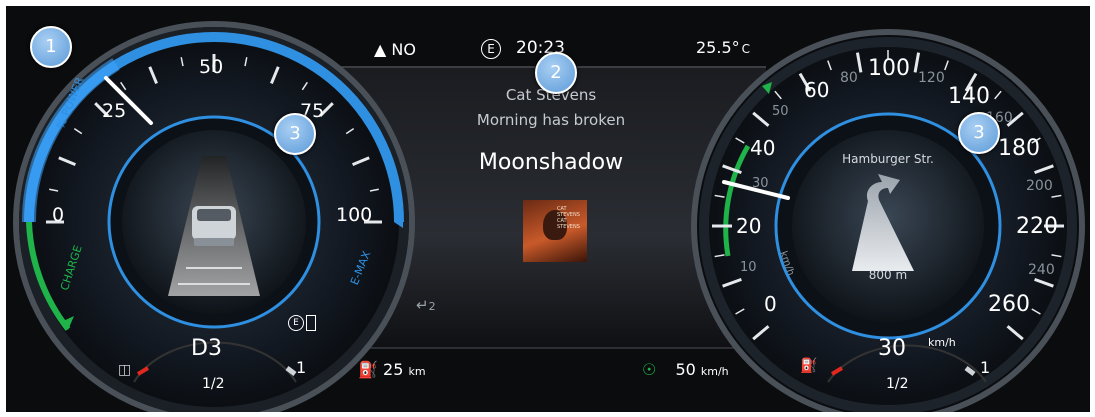  I want to click on current-speed: 30, so click(892, 348).